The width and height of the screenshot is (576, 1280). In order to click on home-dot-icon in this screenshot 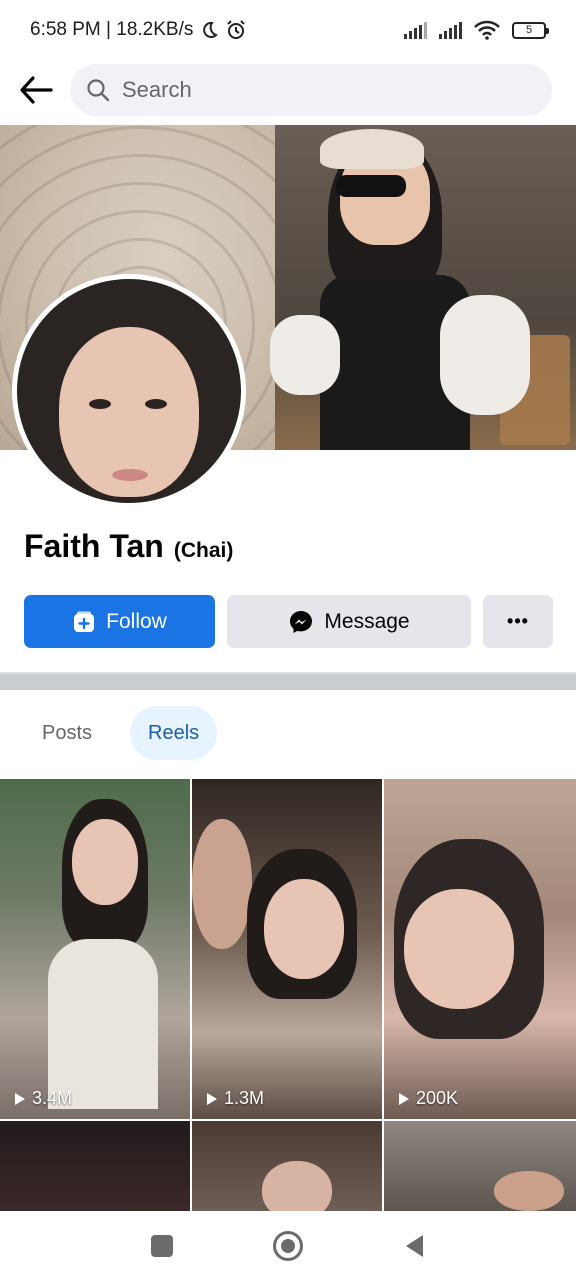, I will do `click(288, 1246)`.